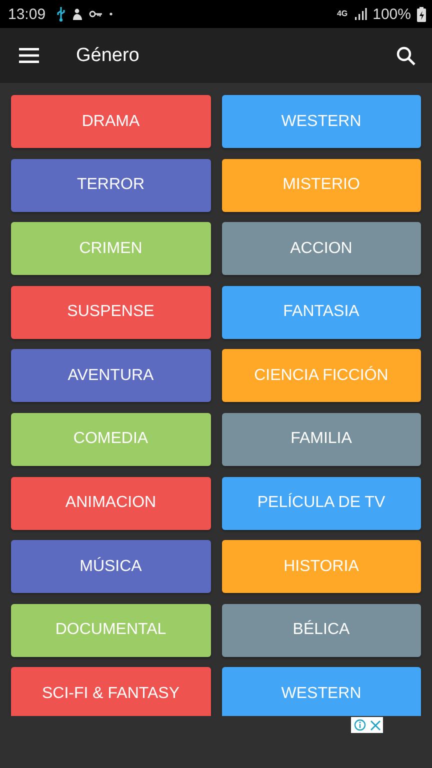  I want to click on info-icon, so click(360, 725).